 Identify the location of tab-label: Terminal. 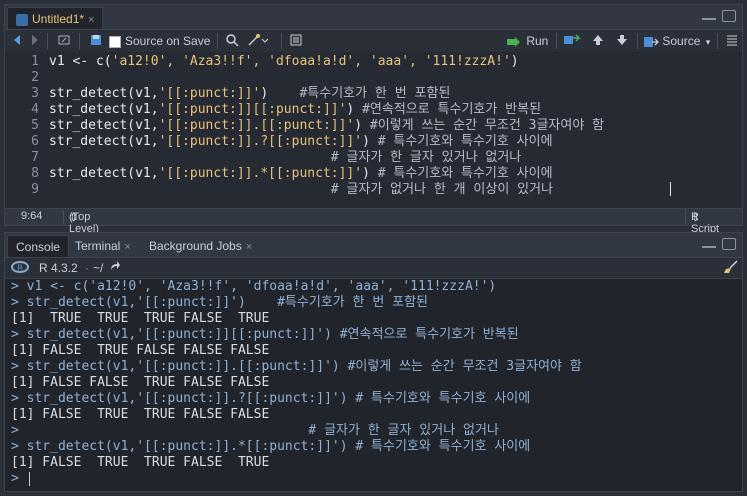
(98, 246).